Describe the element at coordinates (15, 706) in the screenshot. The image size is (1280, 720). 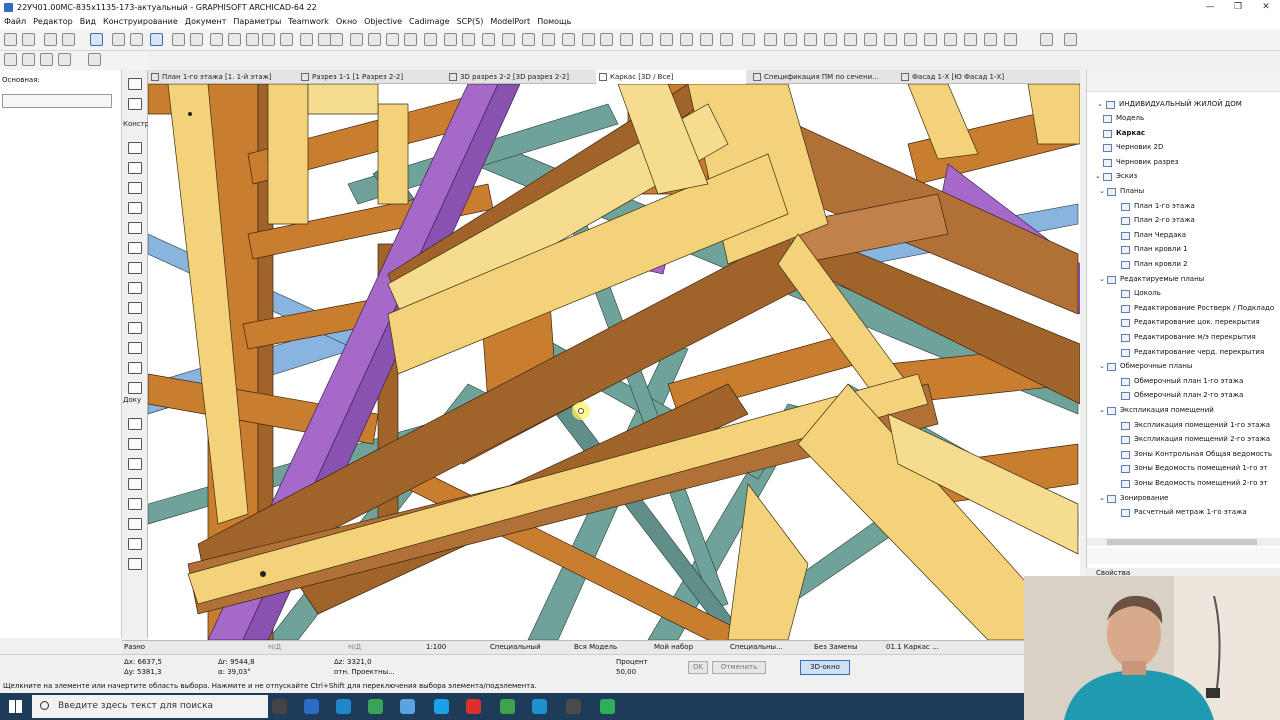
I see `windows-start-icon` at that location.